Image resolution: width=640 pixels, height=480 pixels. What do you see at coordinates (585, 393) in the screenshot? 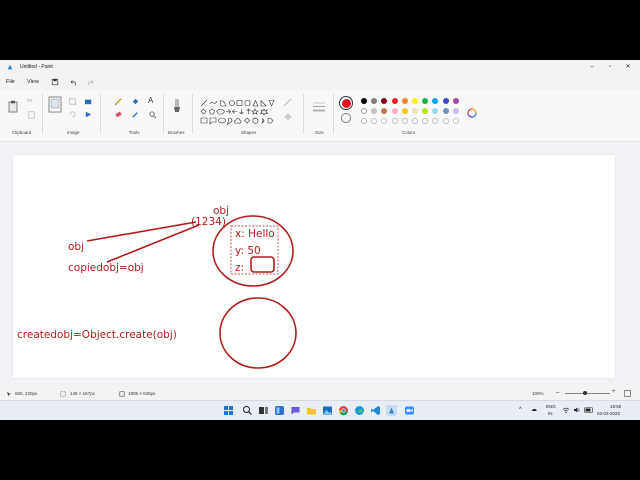
I see `zoom-slider-thumb` at bounding box center [585, 393].